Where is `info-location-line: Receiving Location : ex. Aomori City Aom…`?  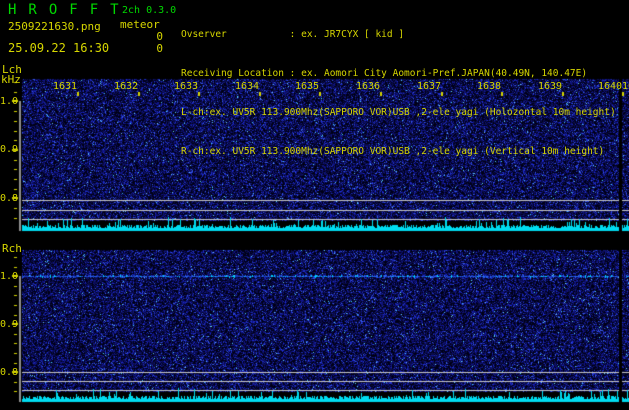 info-location-line: Receiving Location : ex. Aomori City Aom… is located at coordinates (384, 73).